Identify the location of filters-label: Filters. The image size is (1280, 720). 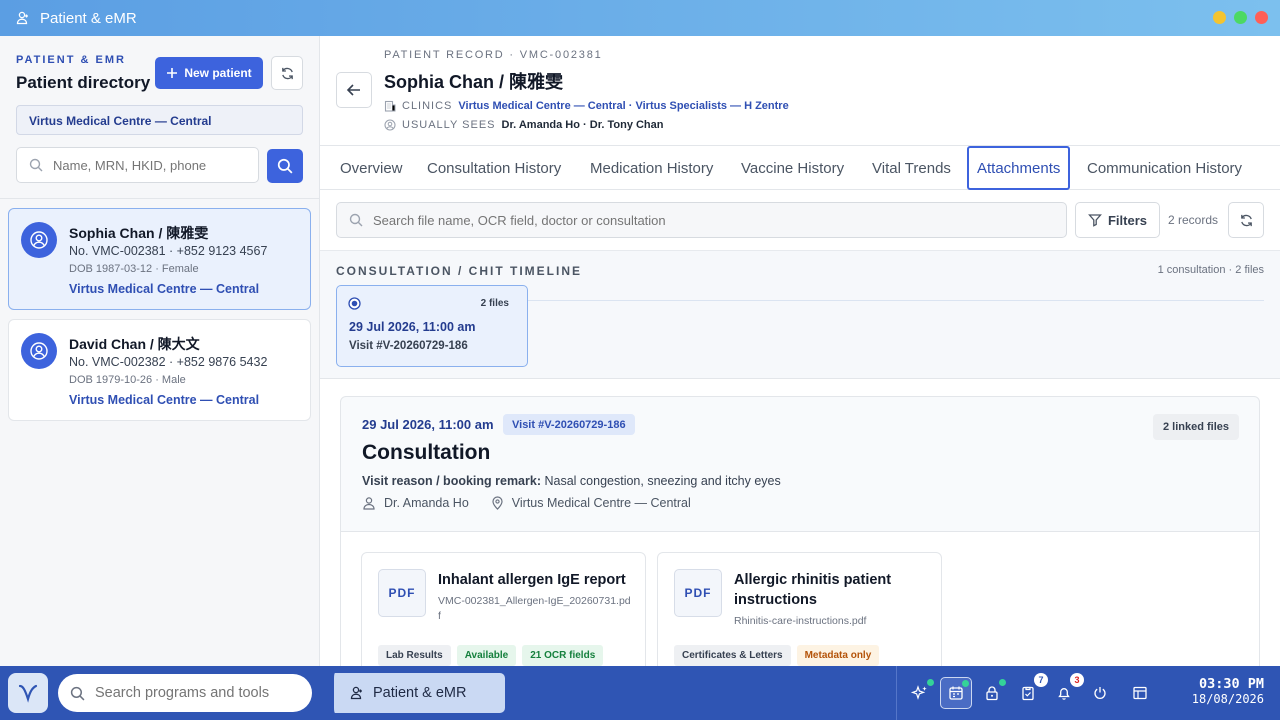
(1127, 220).